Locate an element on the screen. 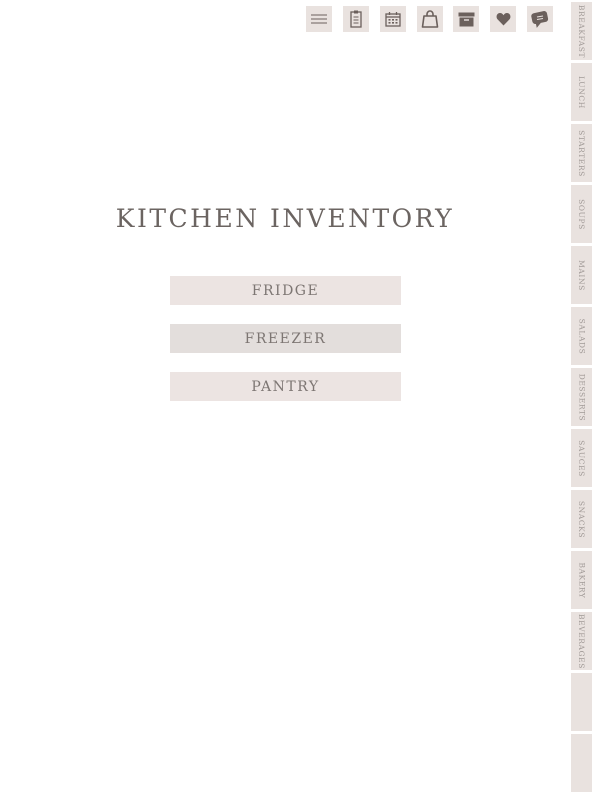 The image size is (595, 793). tab-sauces: SAUCES is located at coordinates (581, 458).